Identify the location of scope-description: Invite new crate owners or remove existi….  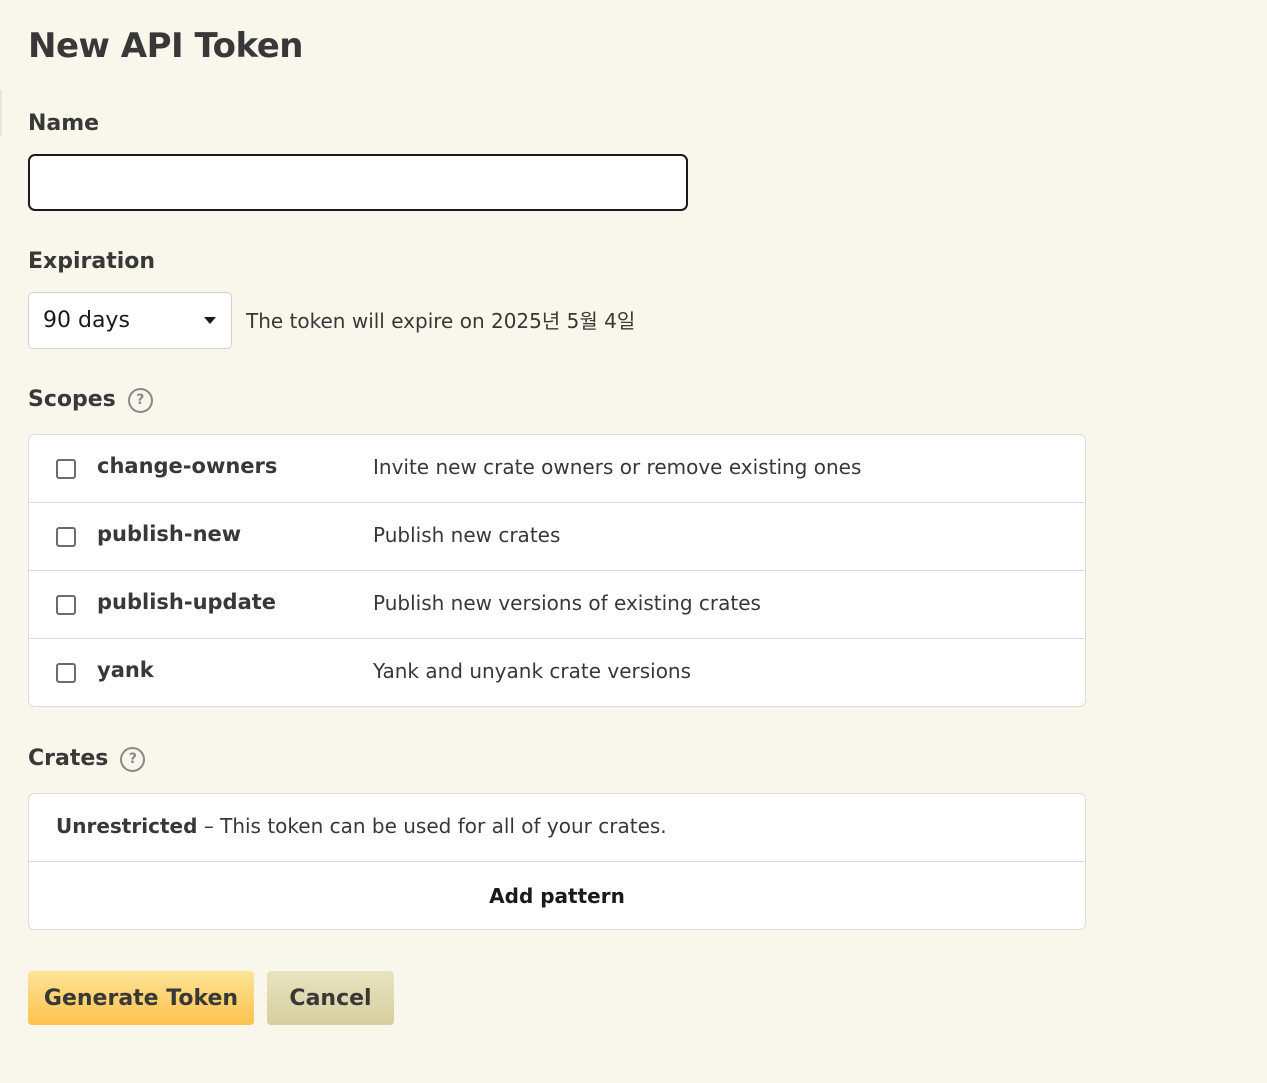
(617, 467).